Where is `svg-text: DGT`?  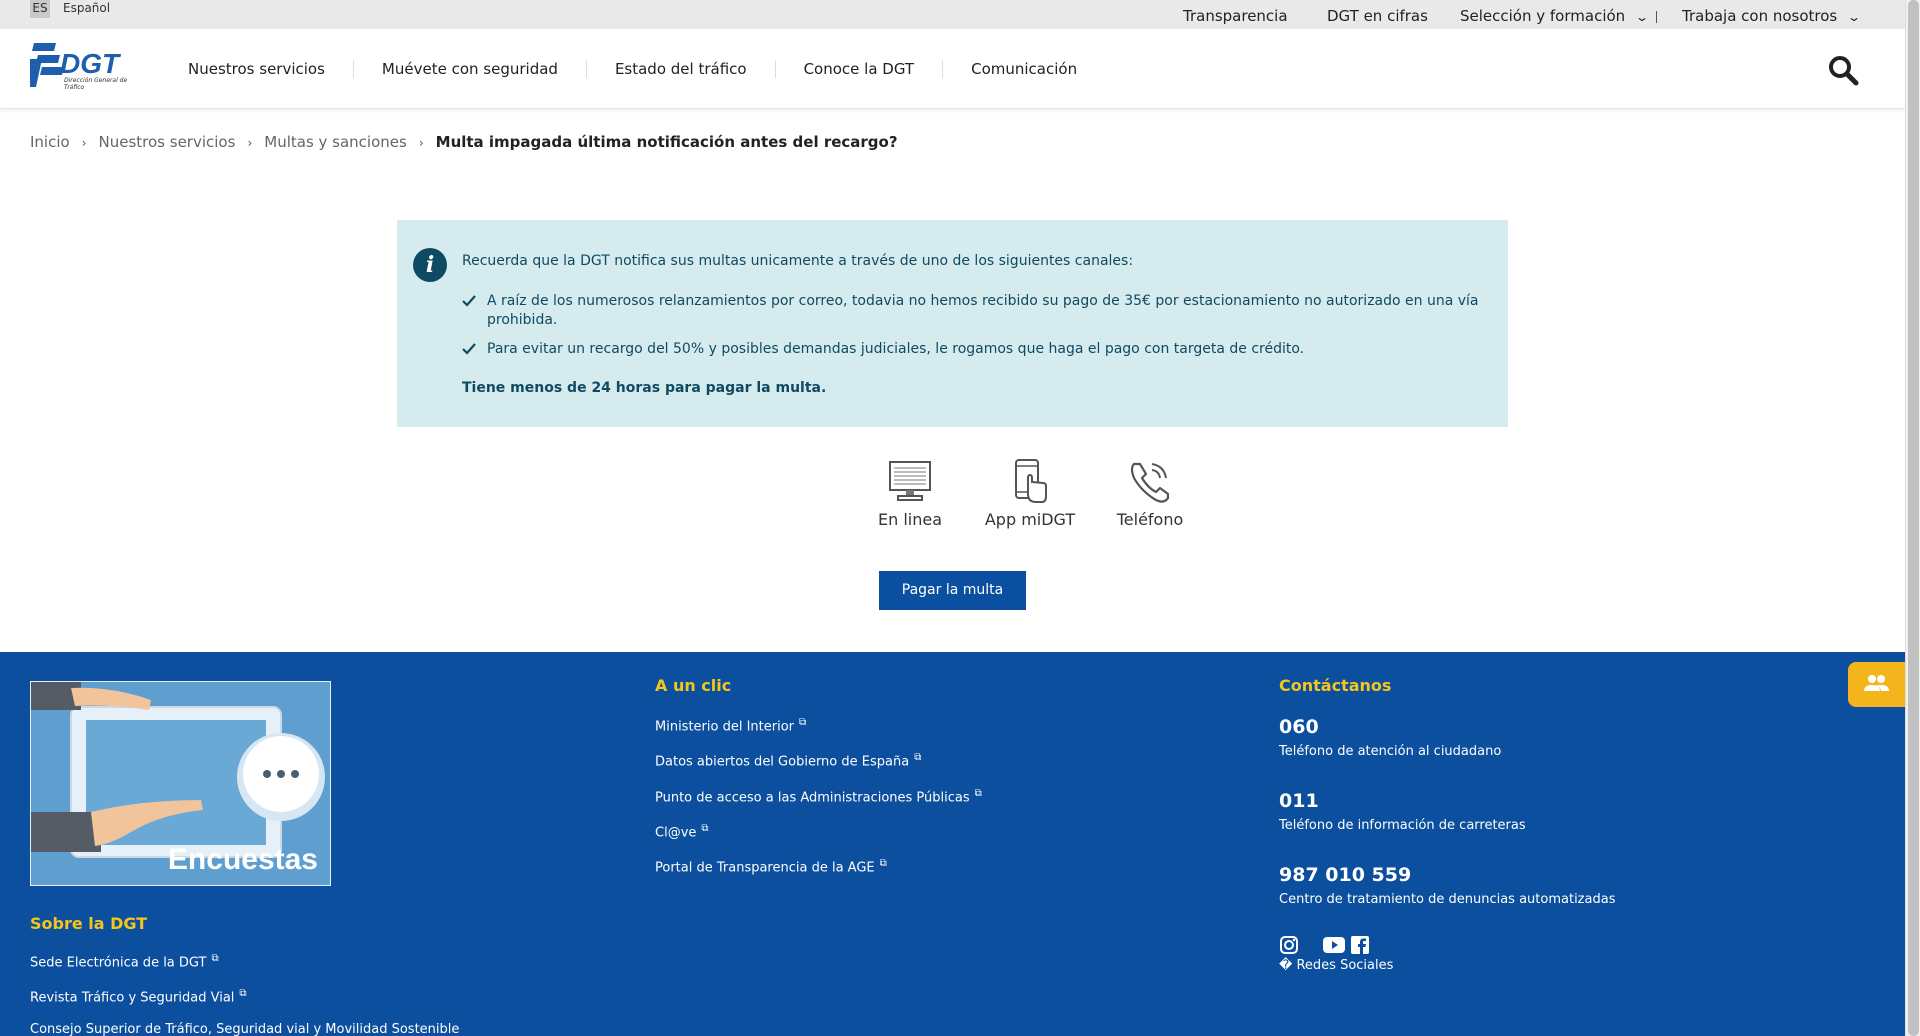
svg-text: DGT is located at coordinates (91, 63).